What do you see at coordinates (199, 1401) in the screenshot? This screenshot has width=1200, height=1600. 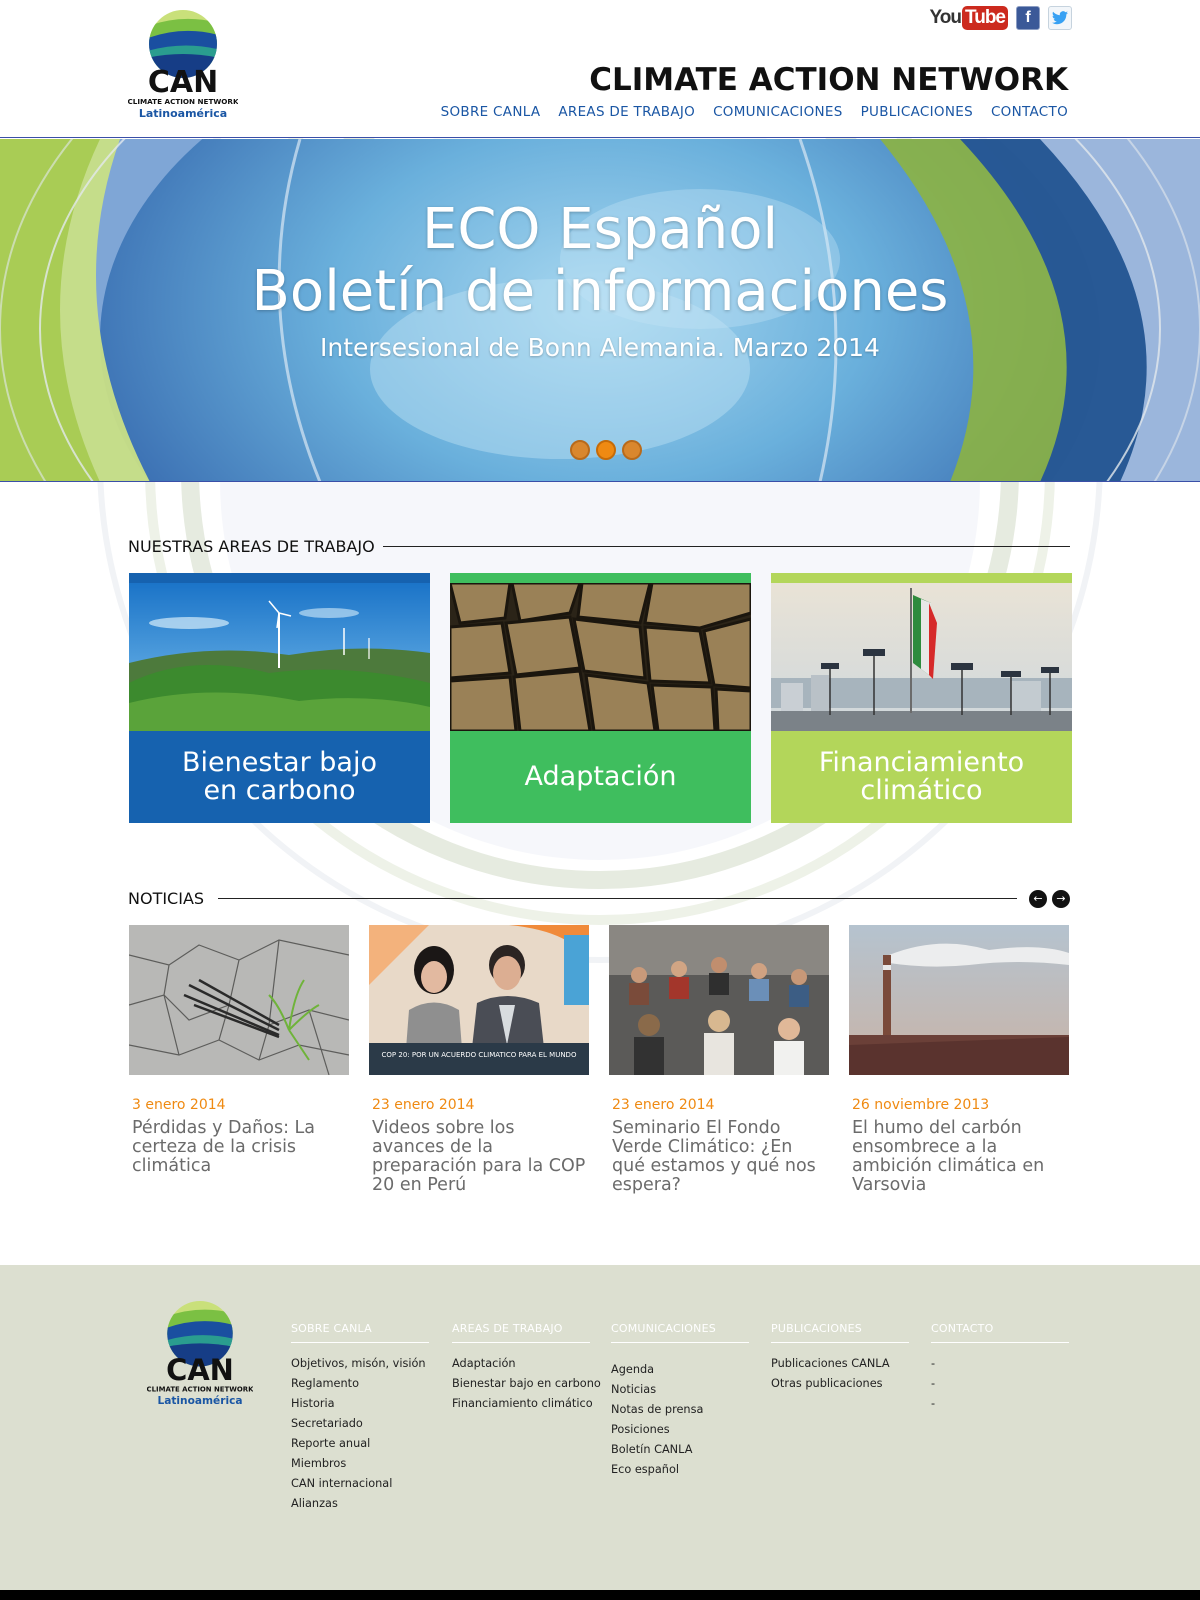 I see `footer-logo-region: Latinoamérica` at bounding box center [199, 1401].